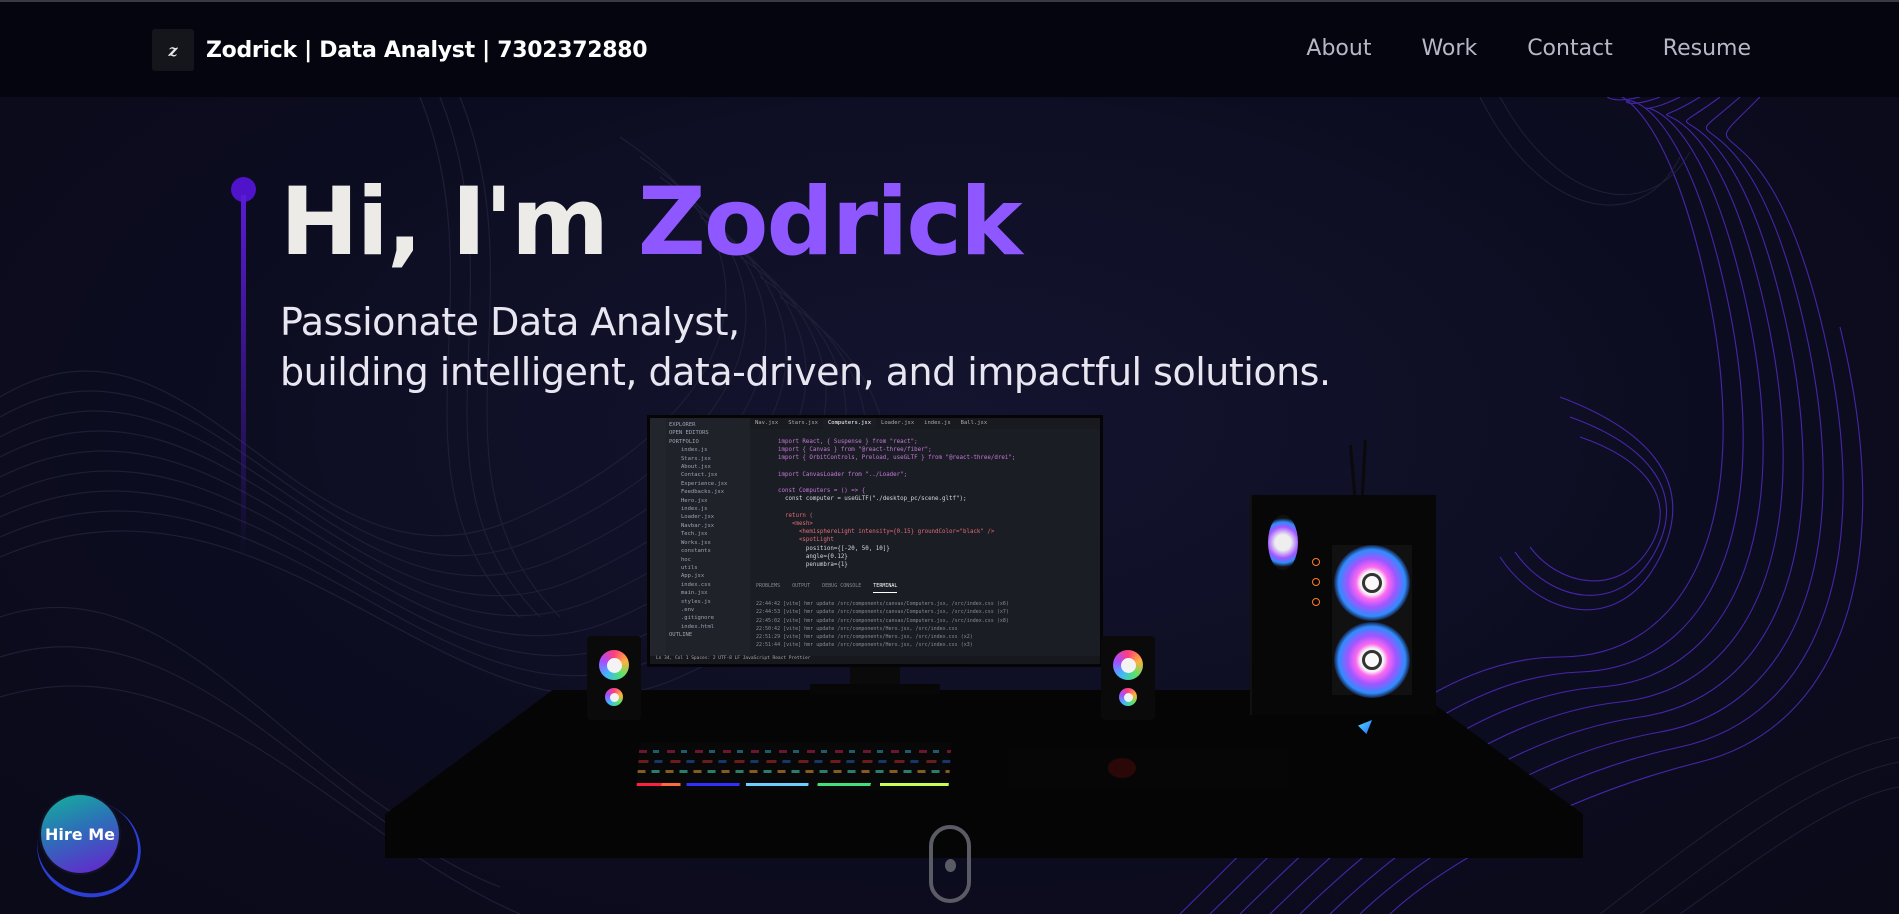 The width and height of the screenshot is (1899, 914). What do you see at coordinates (173, 50) in the screenshot?
I see `logo: z` at bounding box center [173, 50].